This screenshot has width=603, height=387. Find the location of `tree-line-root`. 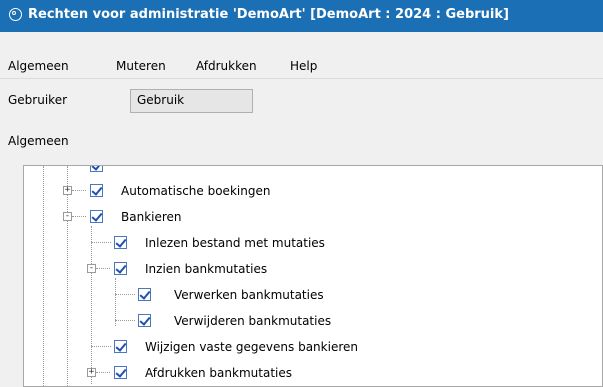

tree-line-root is located at coordinates (43, 276).